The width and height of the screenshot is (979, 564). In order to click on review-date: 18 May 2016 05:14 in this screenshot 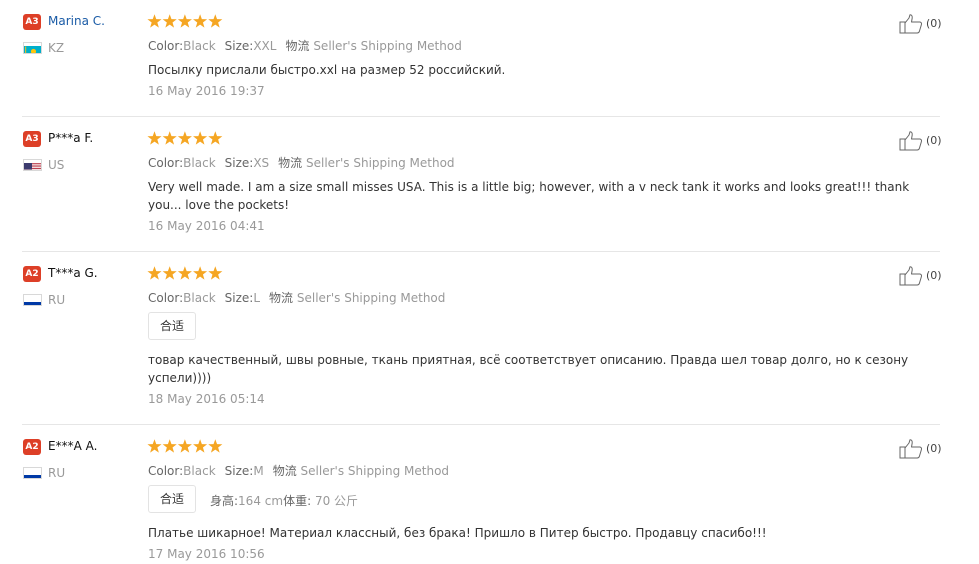, I will do `click(206, 399)`.